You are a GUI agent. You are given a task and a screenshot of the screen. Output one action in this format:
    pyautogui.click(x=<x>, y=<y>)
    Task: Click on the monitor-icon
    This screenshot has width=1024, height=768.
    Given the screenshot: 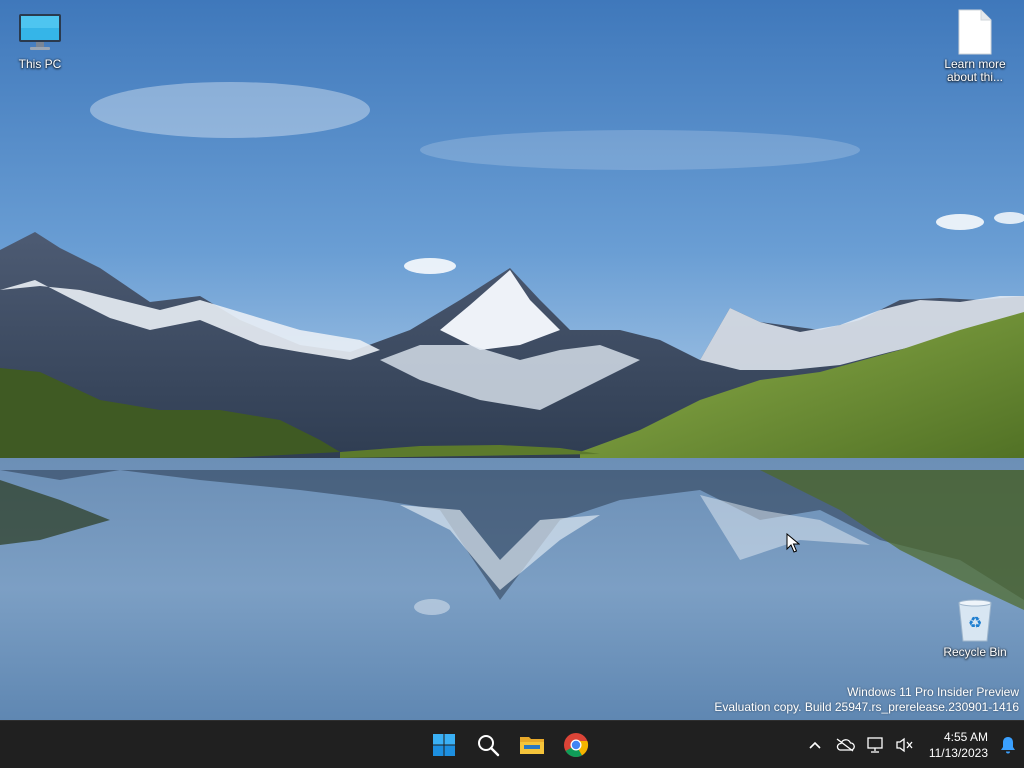 What is the action you would take?
    pyautogui.click(x=40, y=32)
    